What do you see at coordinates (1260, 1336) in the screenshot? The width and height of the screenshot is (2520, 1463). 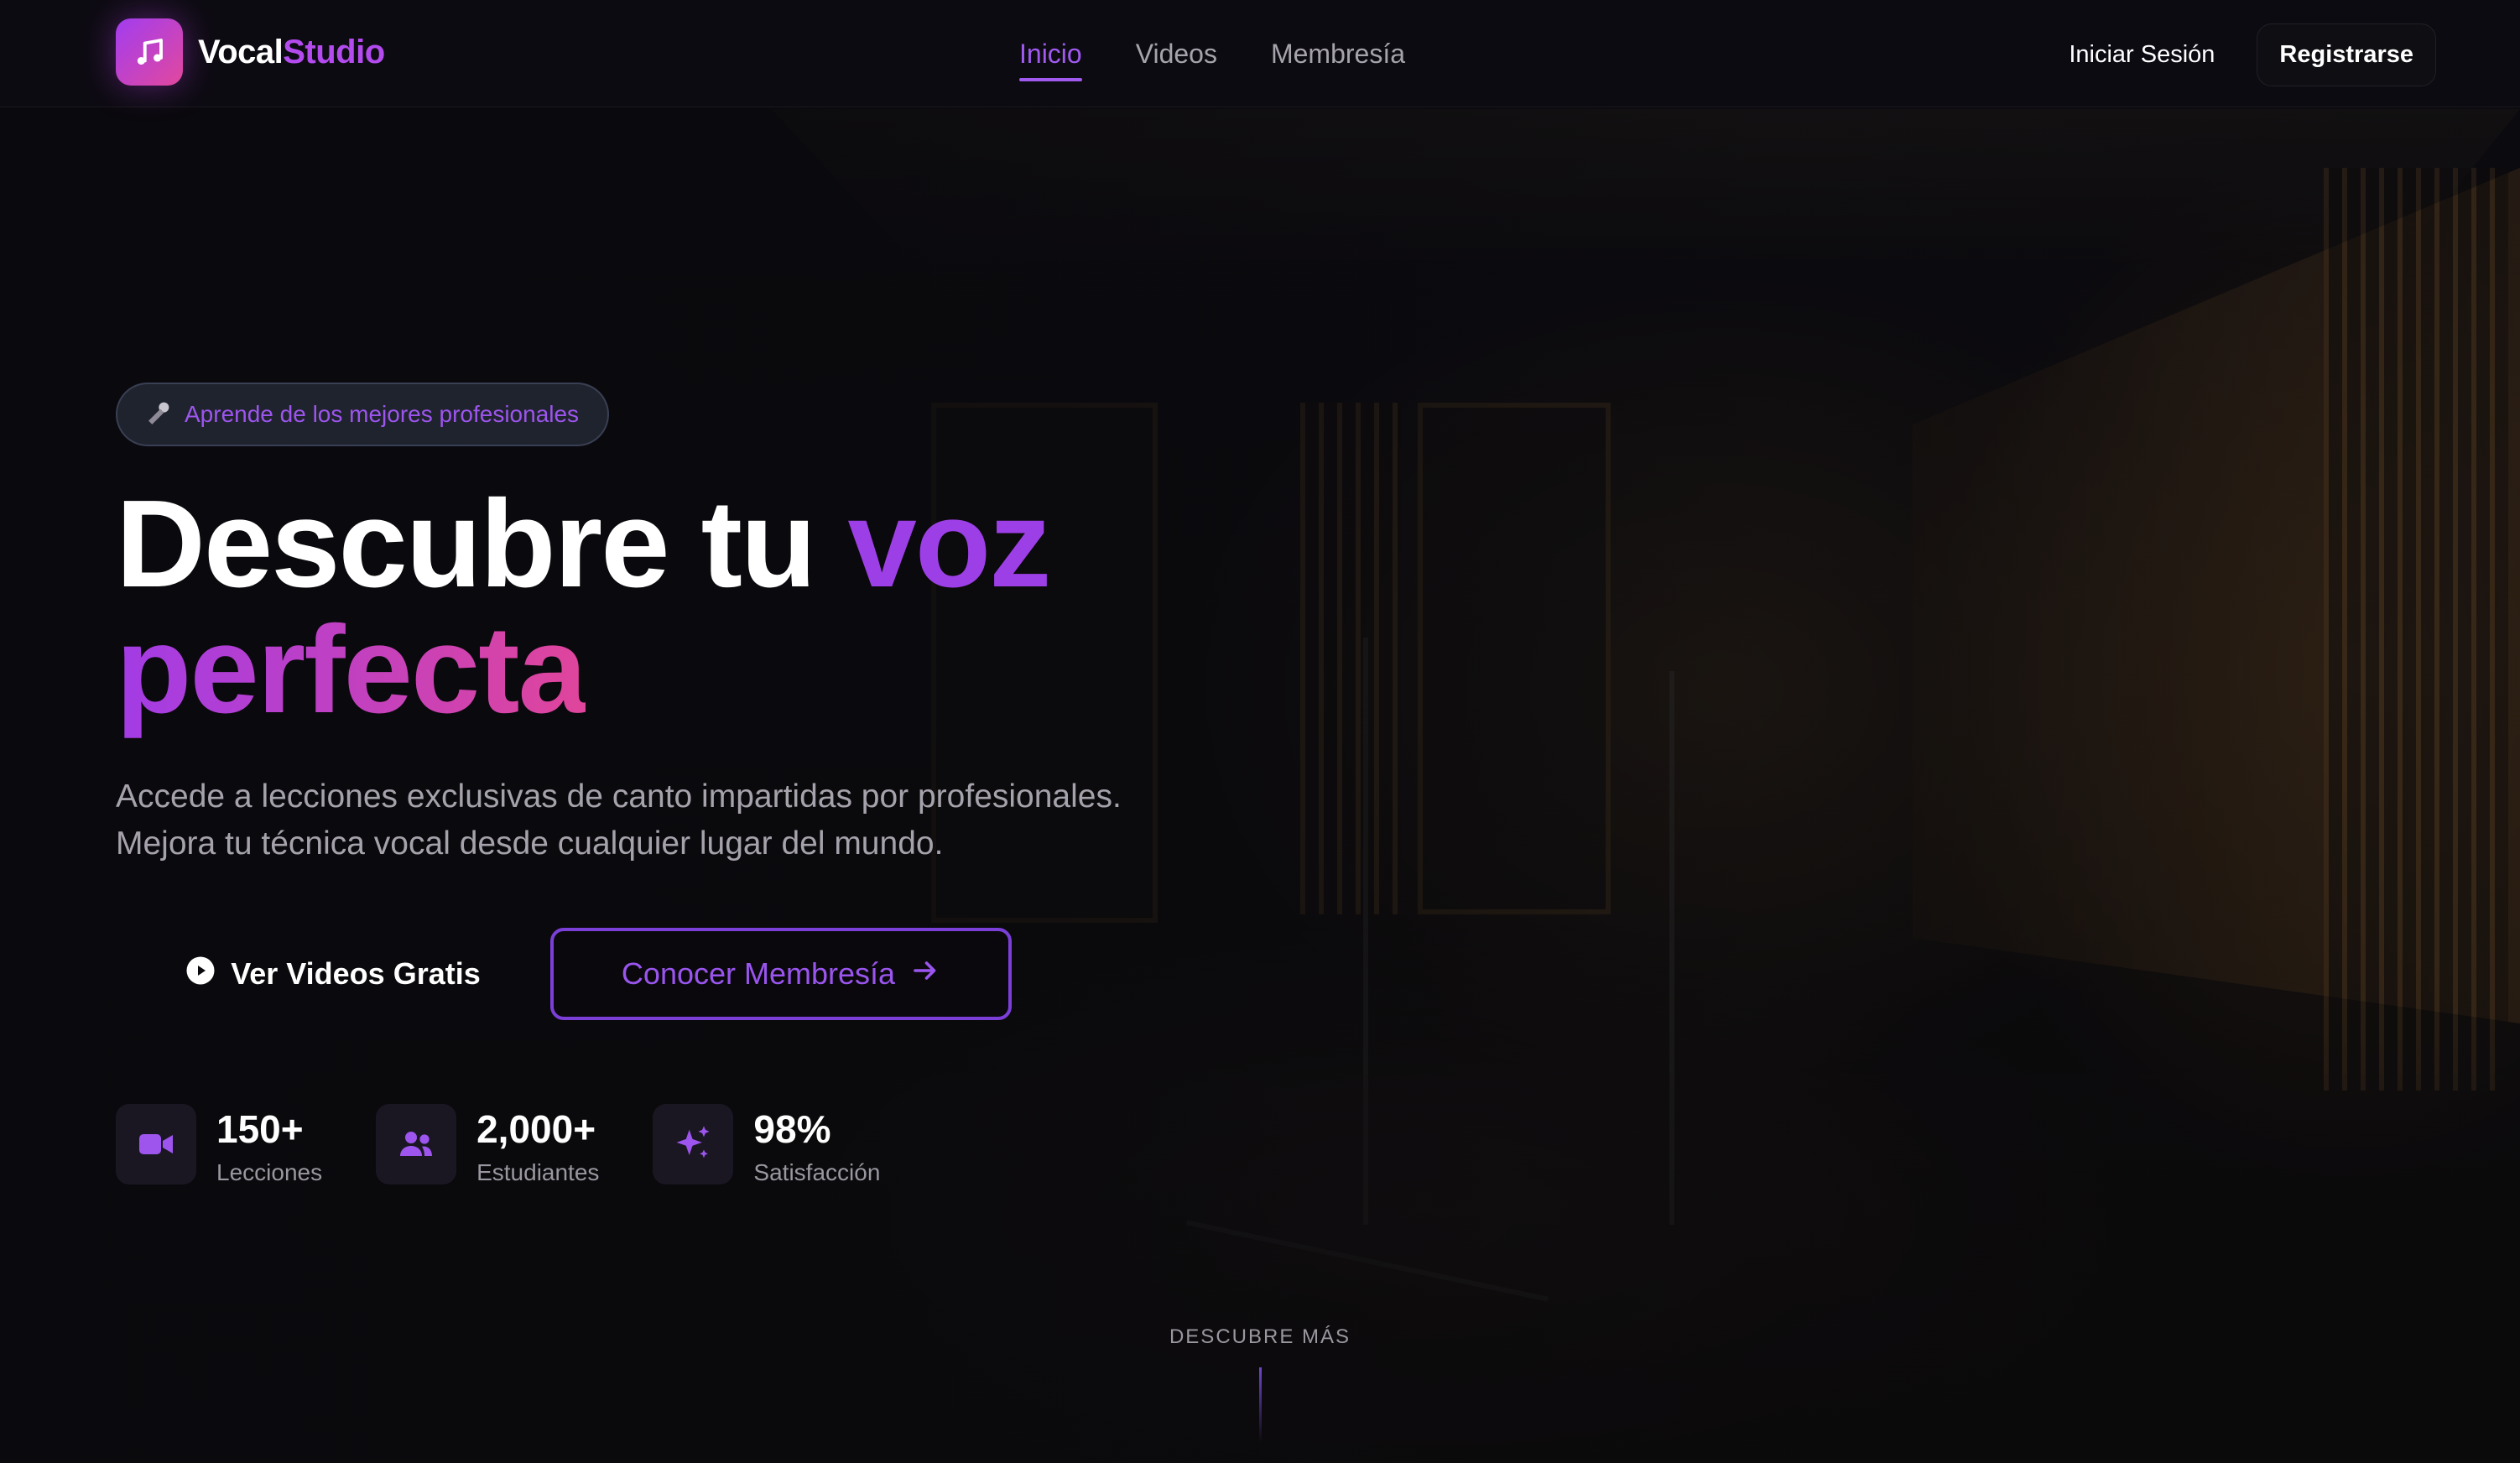 I see `scroll-hint-label: DESCUBRE MÁS` at bounding box center [1260, 1336].